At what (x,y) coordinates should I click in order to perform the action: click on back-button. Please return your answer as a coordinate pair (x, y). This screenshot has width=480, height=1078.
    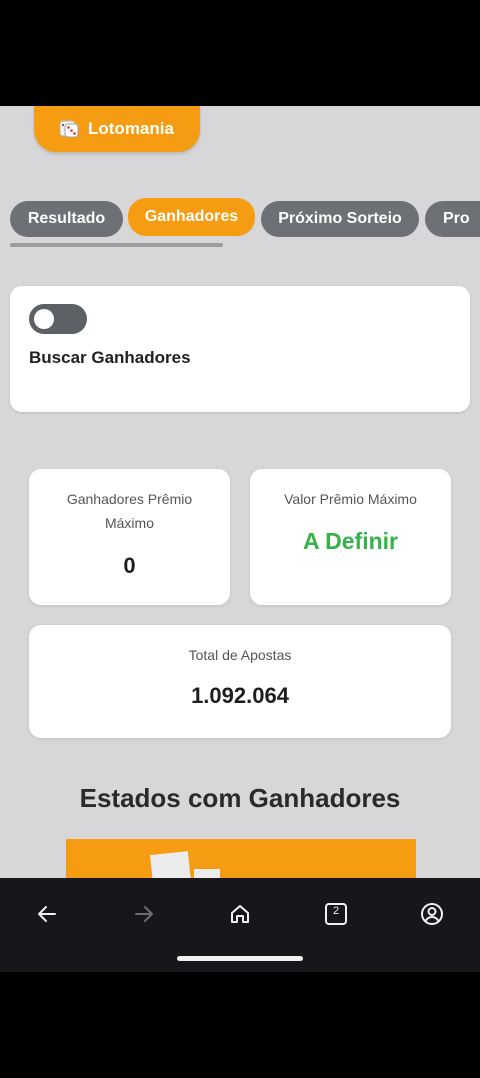
    Looking at the image, I should click on (47, 914).